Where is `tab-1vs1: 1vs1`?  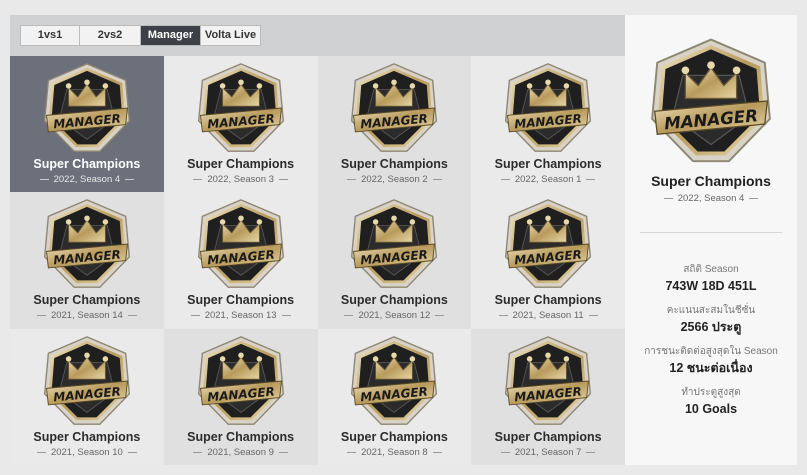 tab-1vs1: 1vs1 is located at coordinates (50, 35).